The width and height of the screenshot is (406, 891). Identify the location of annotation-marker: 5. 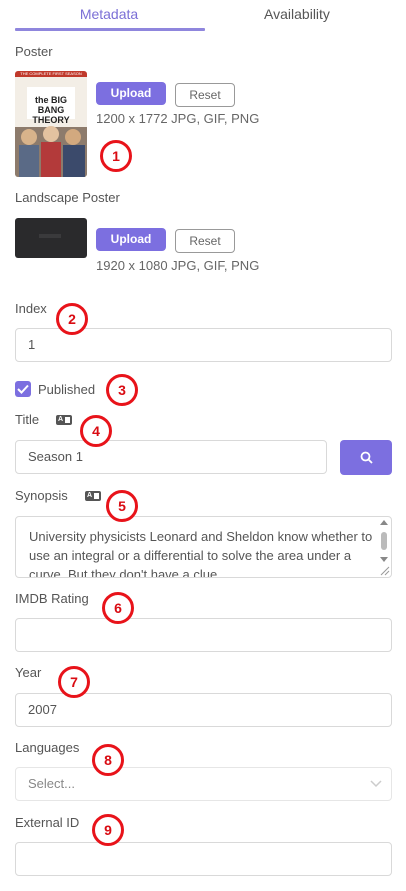
(122, 506).